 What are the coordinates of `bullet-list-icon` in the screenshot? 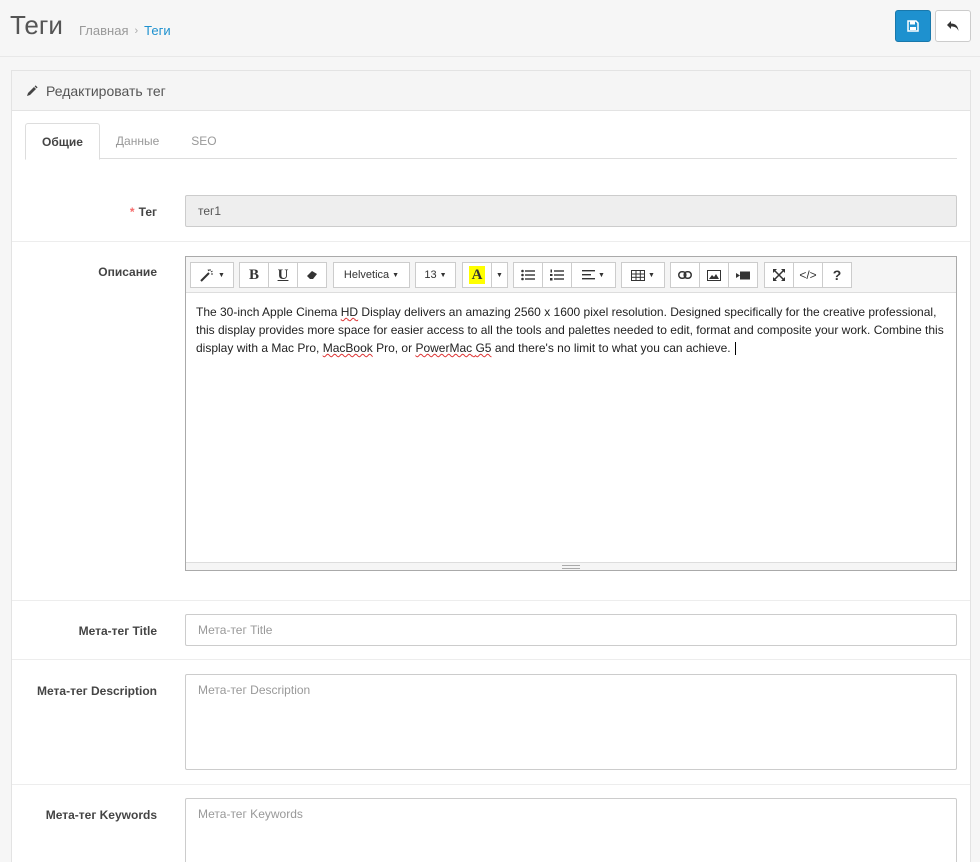 It's located at (528, 275).